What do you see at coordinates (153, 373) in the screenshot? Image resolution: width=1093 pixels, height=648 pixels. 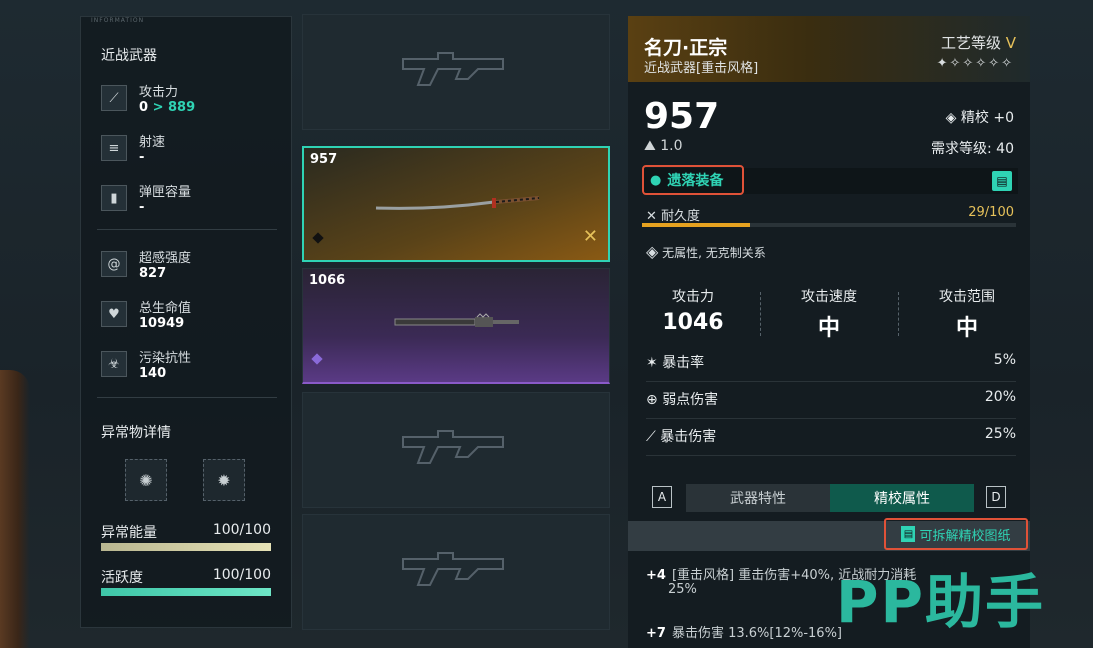 I see `stat-value: 140` at bounding box center [153, 373].